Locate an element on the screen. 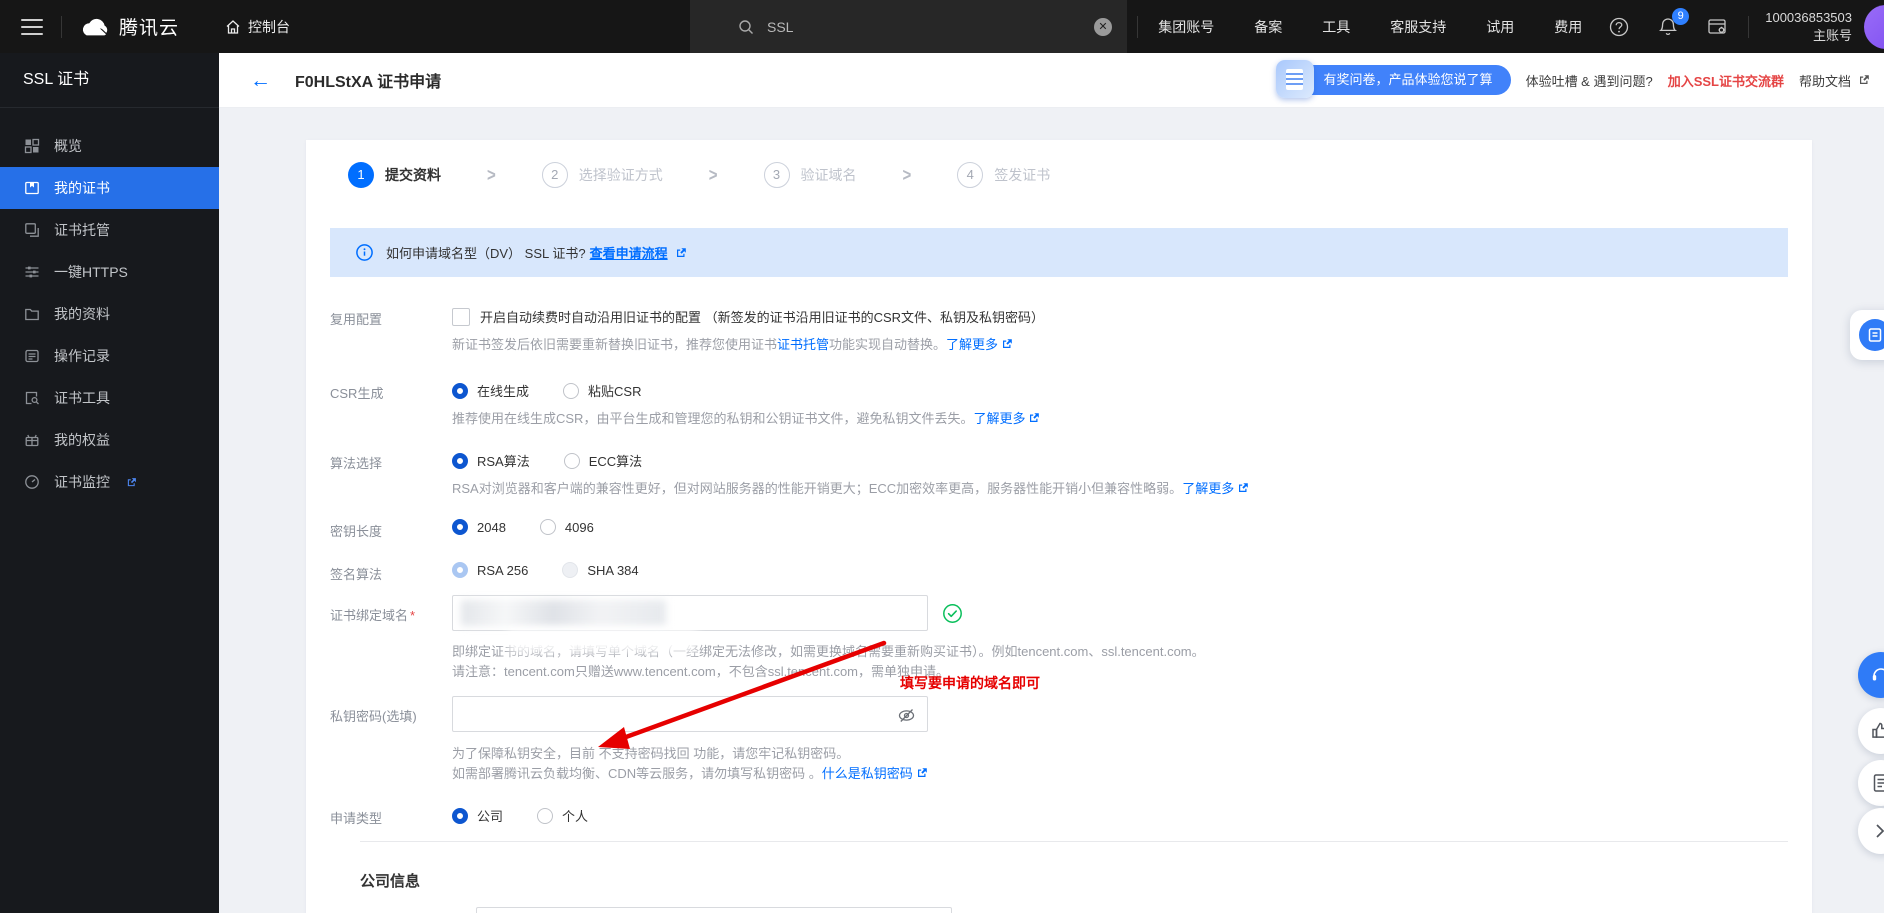 The height and width of the screenshot is (913, 1884). keylen-2048-option: 2048 is located at coordinates (479, 527).